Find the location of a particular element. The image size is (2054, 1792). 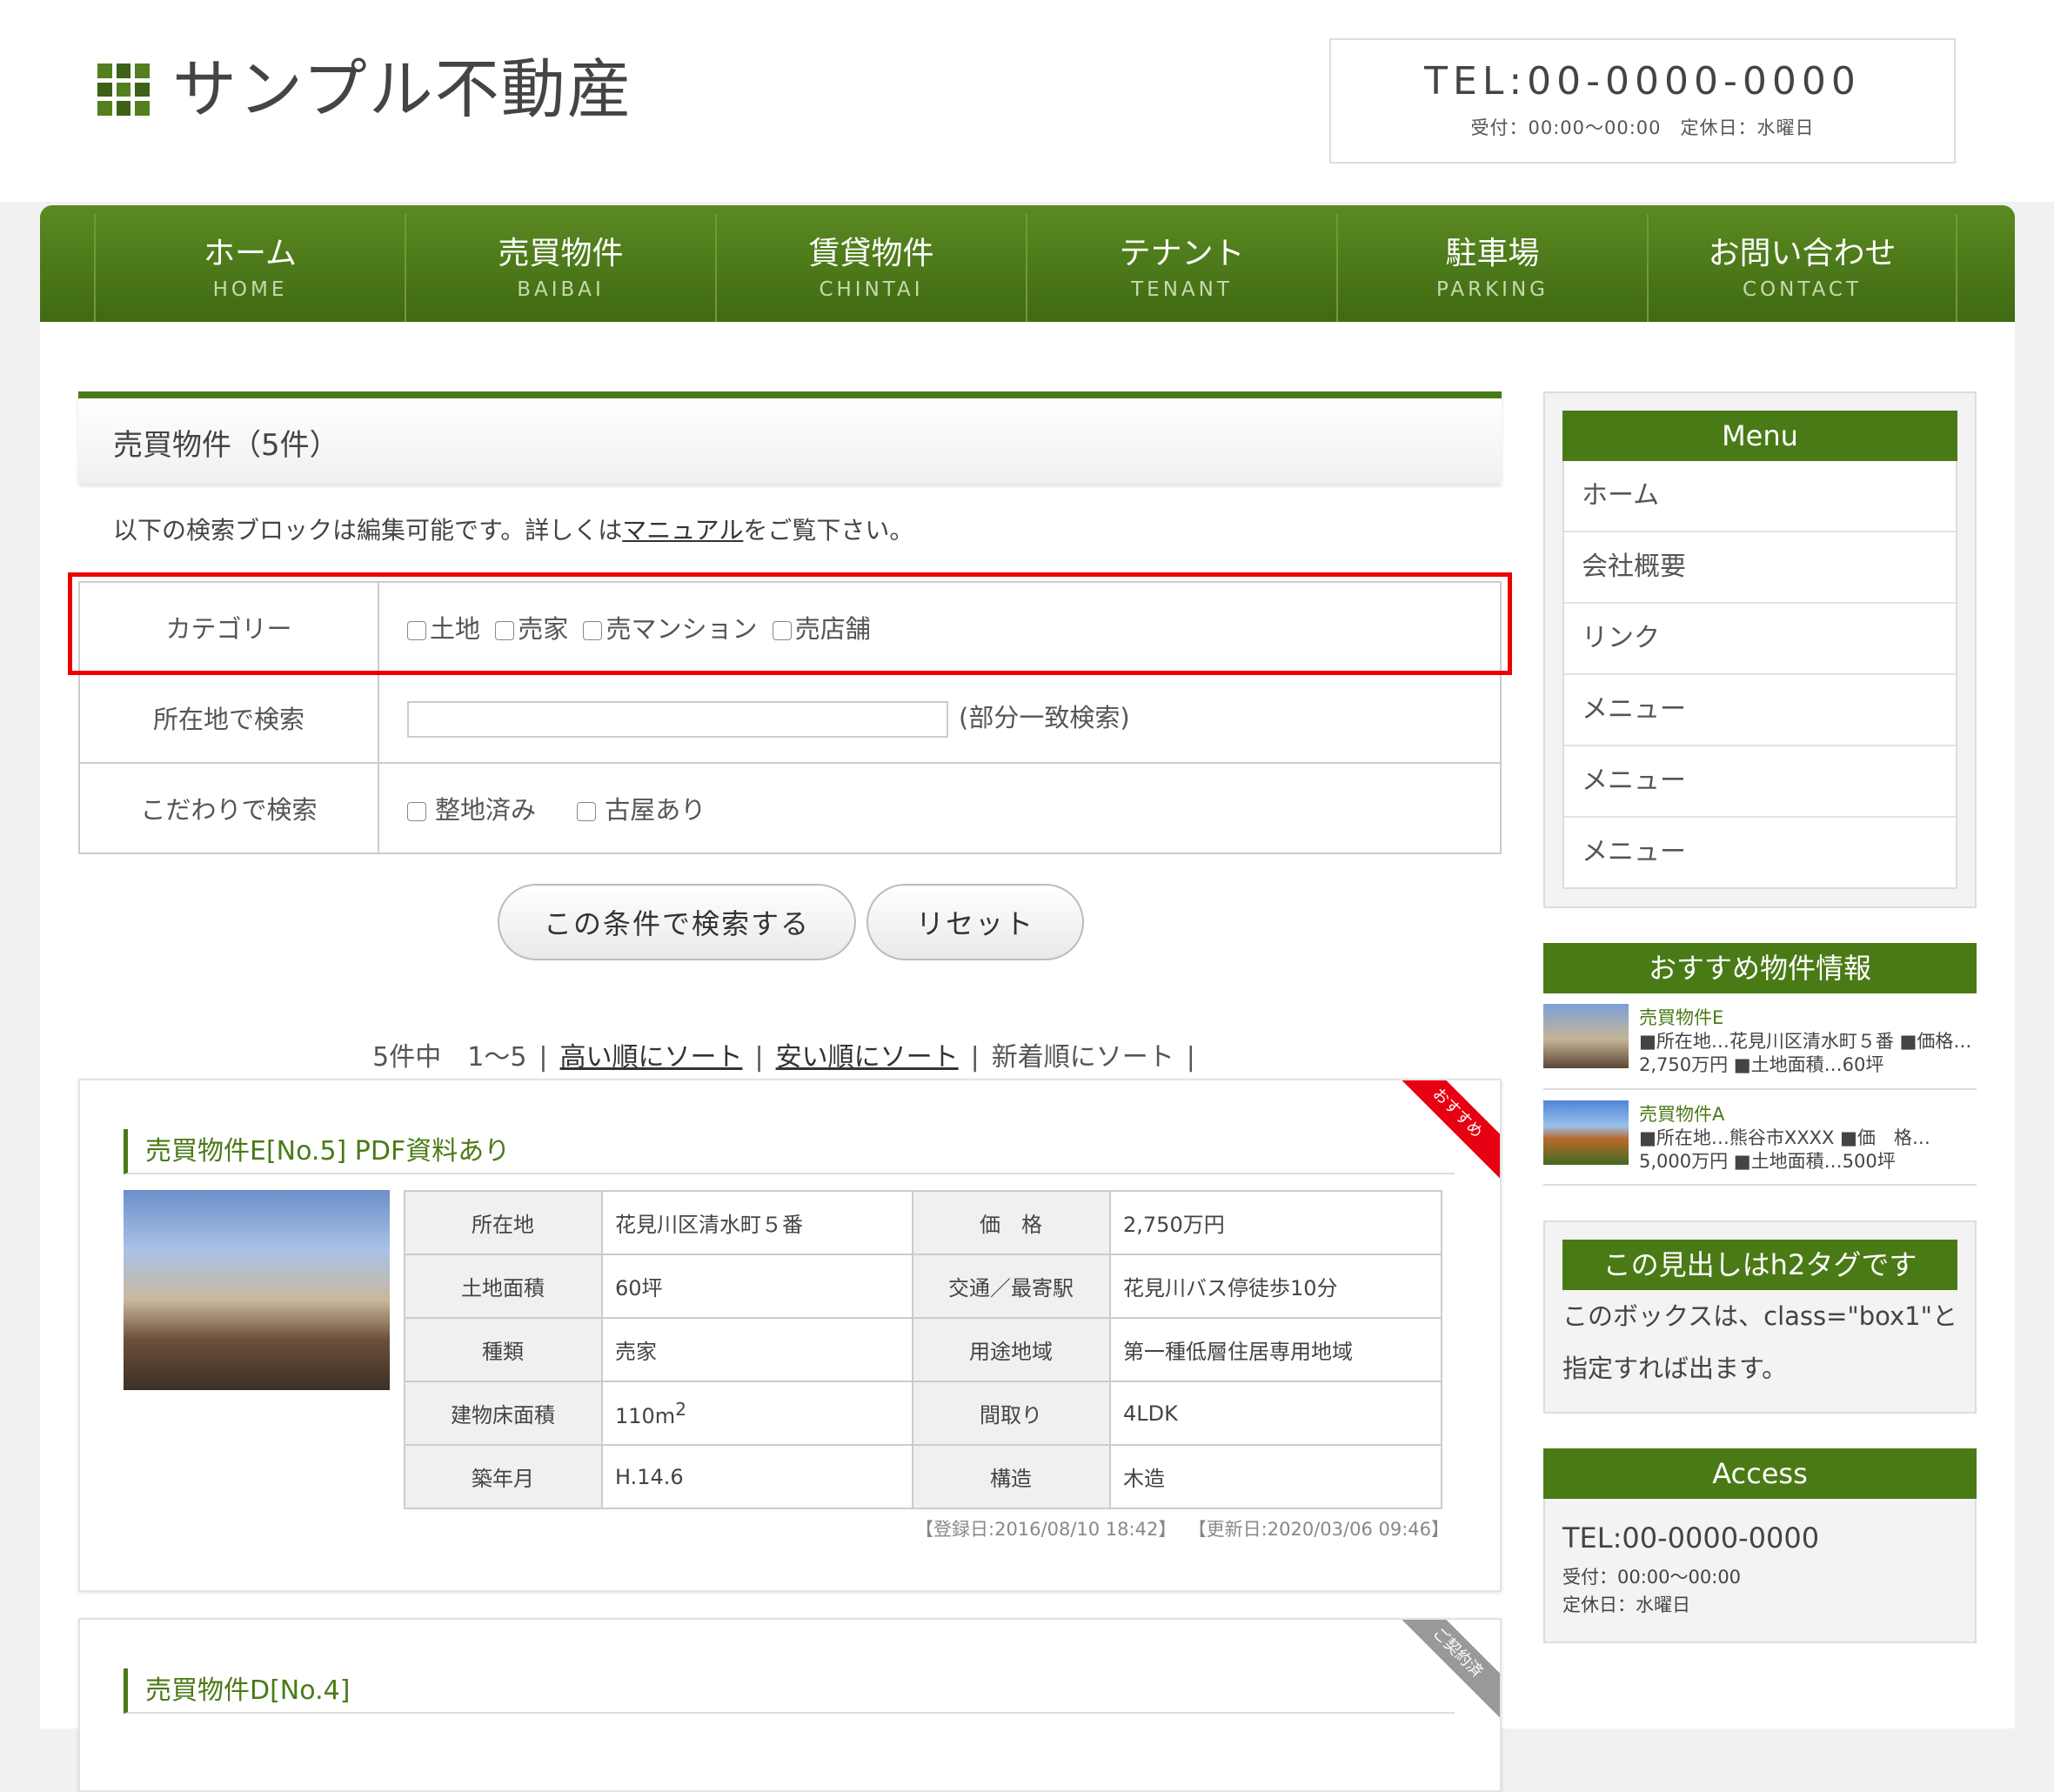

access-holiday: 定休日：水曜日 is located at coordinates (1626, 1605).